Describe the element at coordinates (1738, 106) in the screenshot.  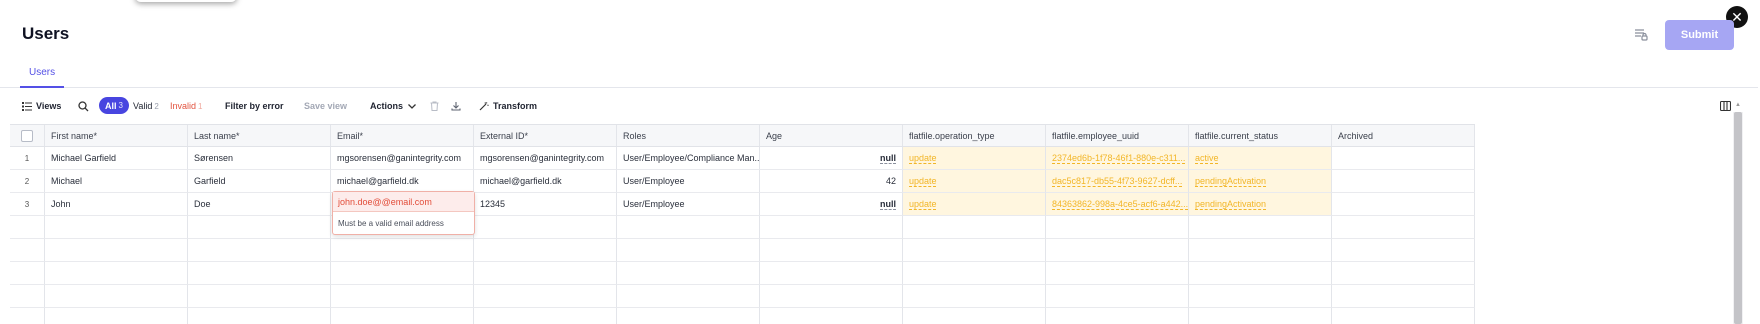
I see `scroll-up-arrow: ▲` at that location.